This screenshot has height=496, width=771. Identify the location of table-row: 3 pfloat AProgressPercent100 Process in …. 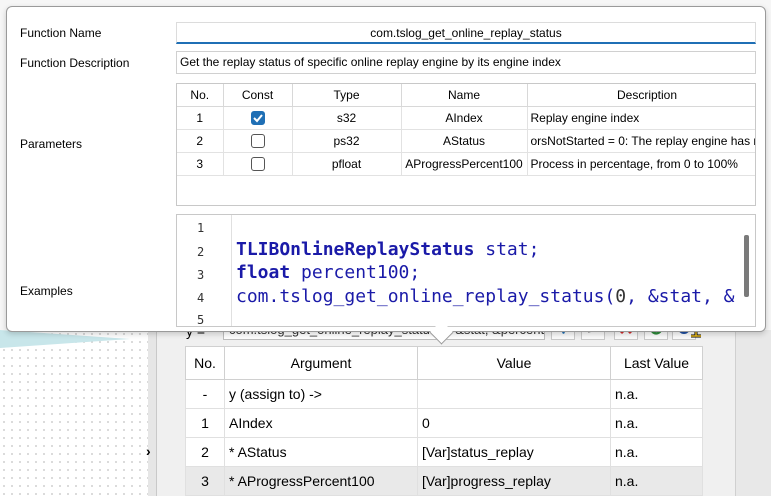
(466, 164).